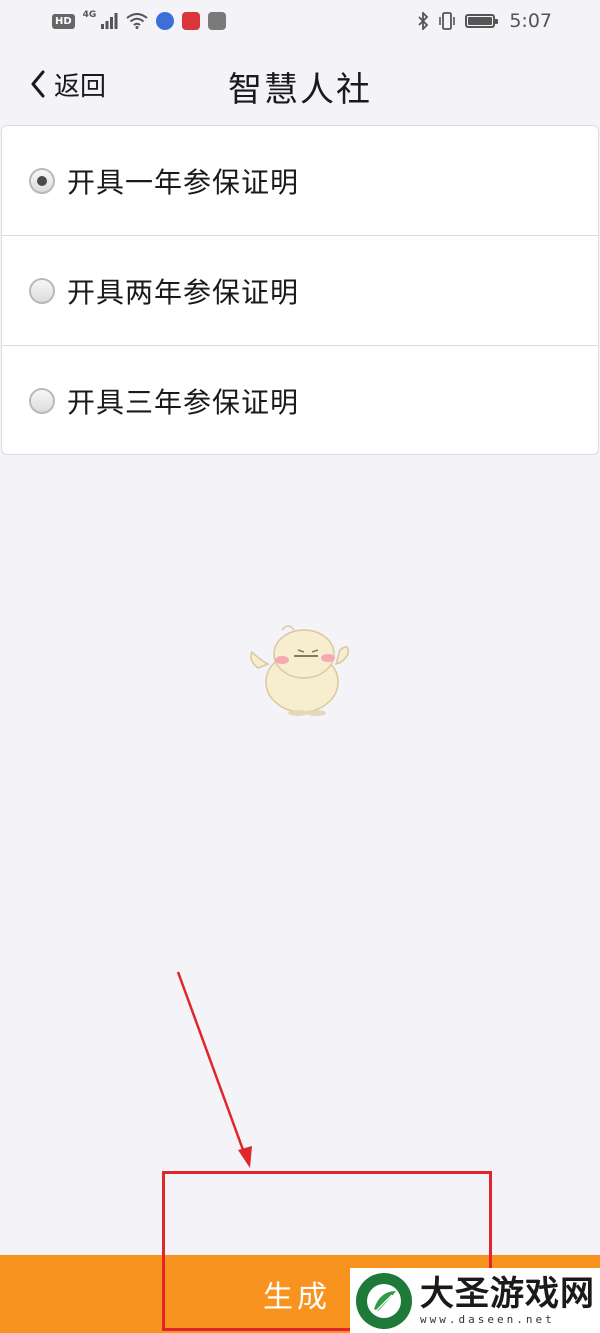 This screenshot has height=1333, width=600. Describe the element at coordinates (423, 21) in the screenshot. I see `bluetooth-icon` at that location.